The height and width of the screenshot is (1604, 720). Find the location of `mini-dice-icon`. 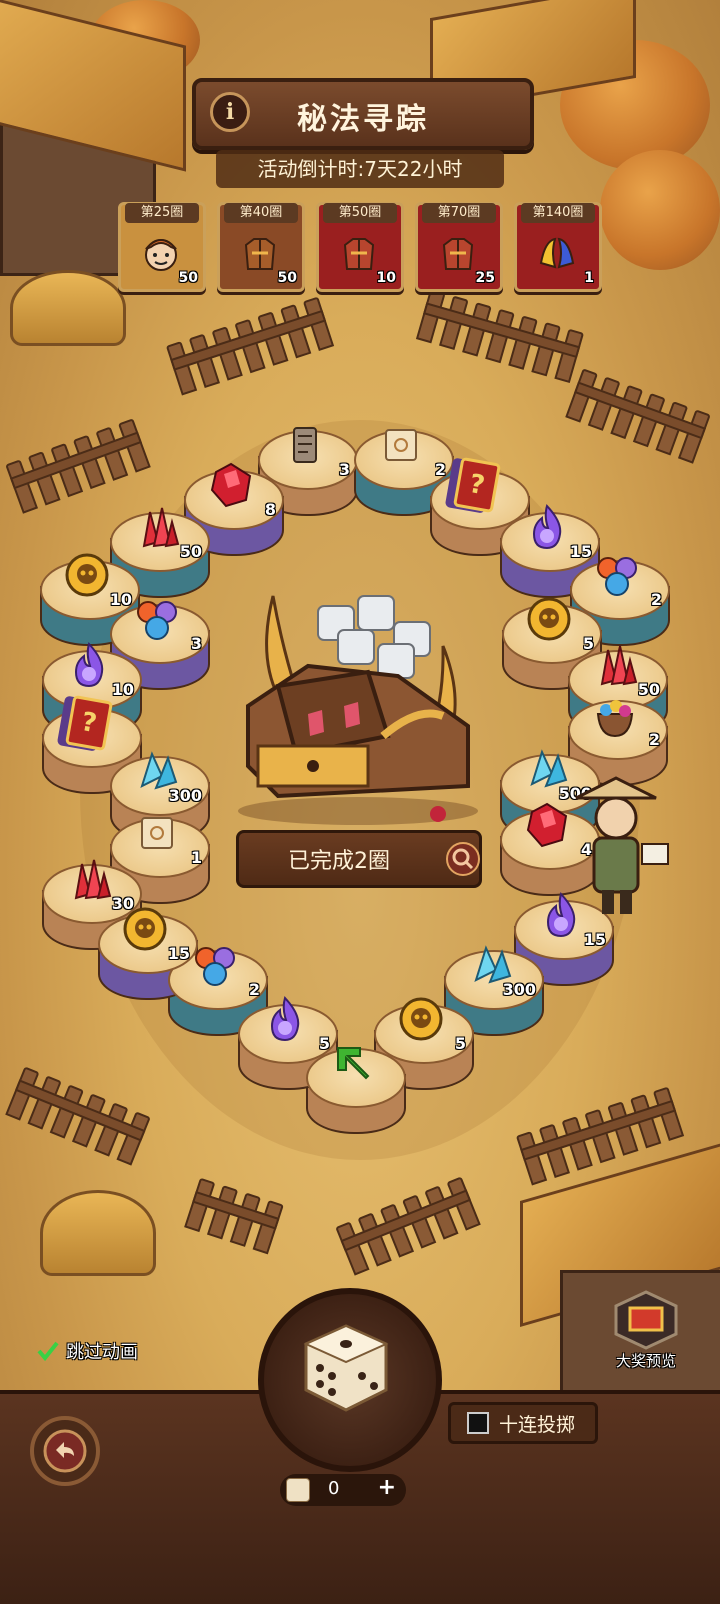

mini-dice-icon is located at coordinates (298, 1490).